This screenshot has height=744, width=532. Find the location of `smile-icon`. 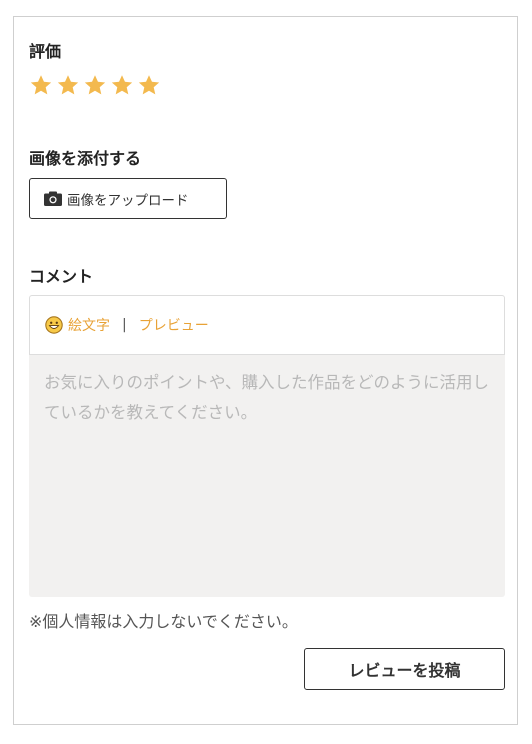

smile-icon is located at coordinates (54, 325).